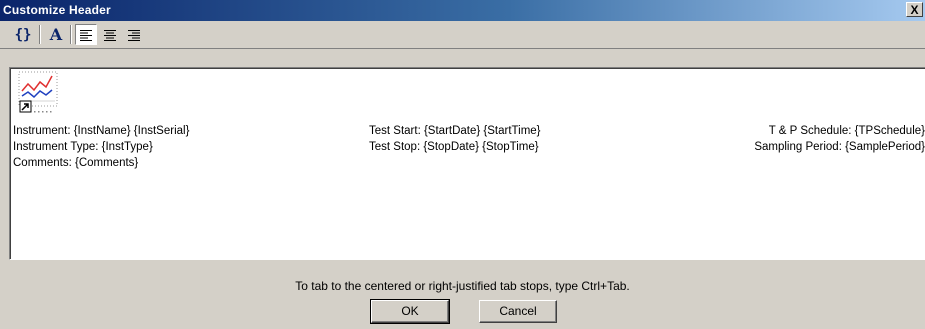 The width and height of the screenshot is (925, 329). I want to click on header-row-3: Comments: {Comments}, so click(469, 164).